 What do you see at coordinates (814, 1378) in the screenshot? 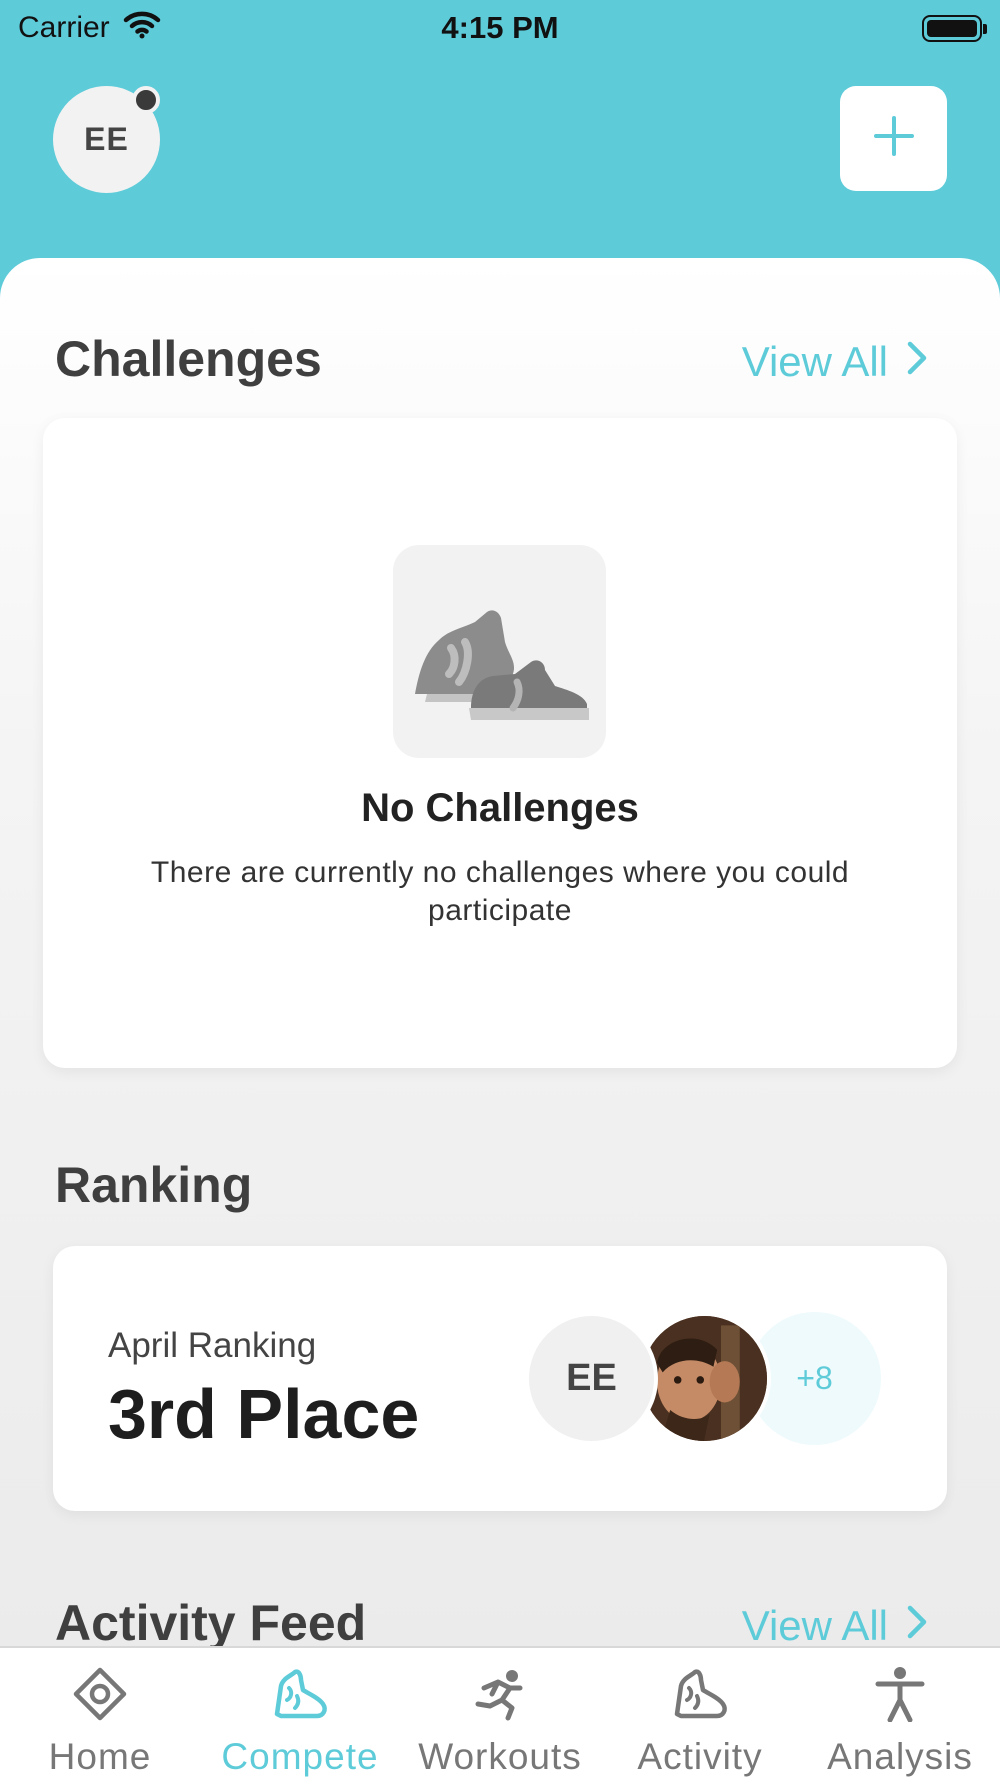
I see `more-count-label: +8` at bounding box center [814, 1378].